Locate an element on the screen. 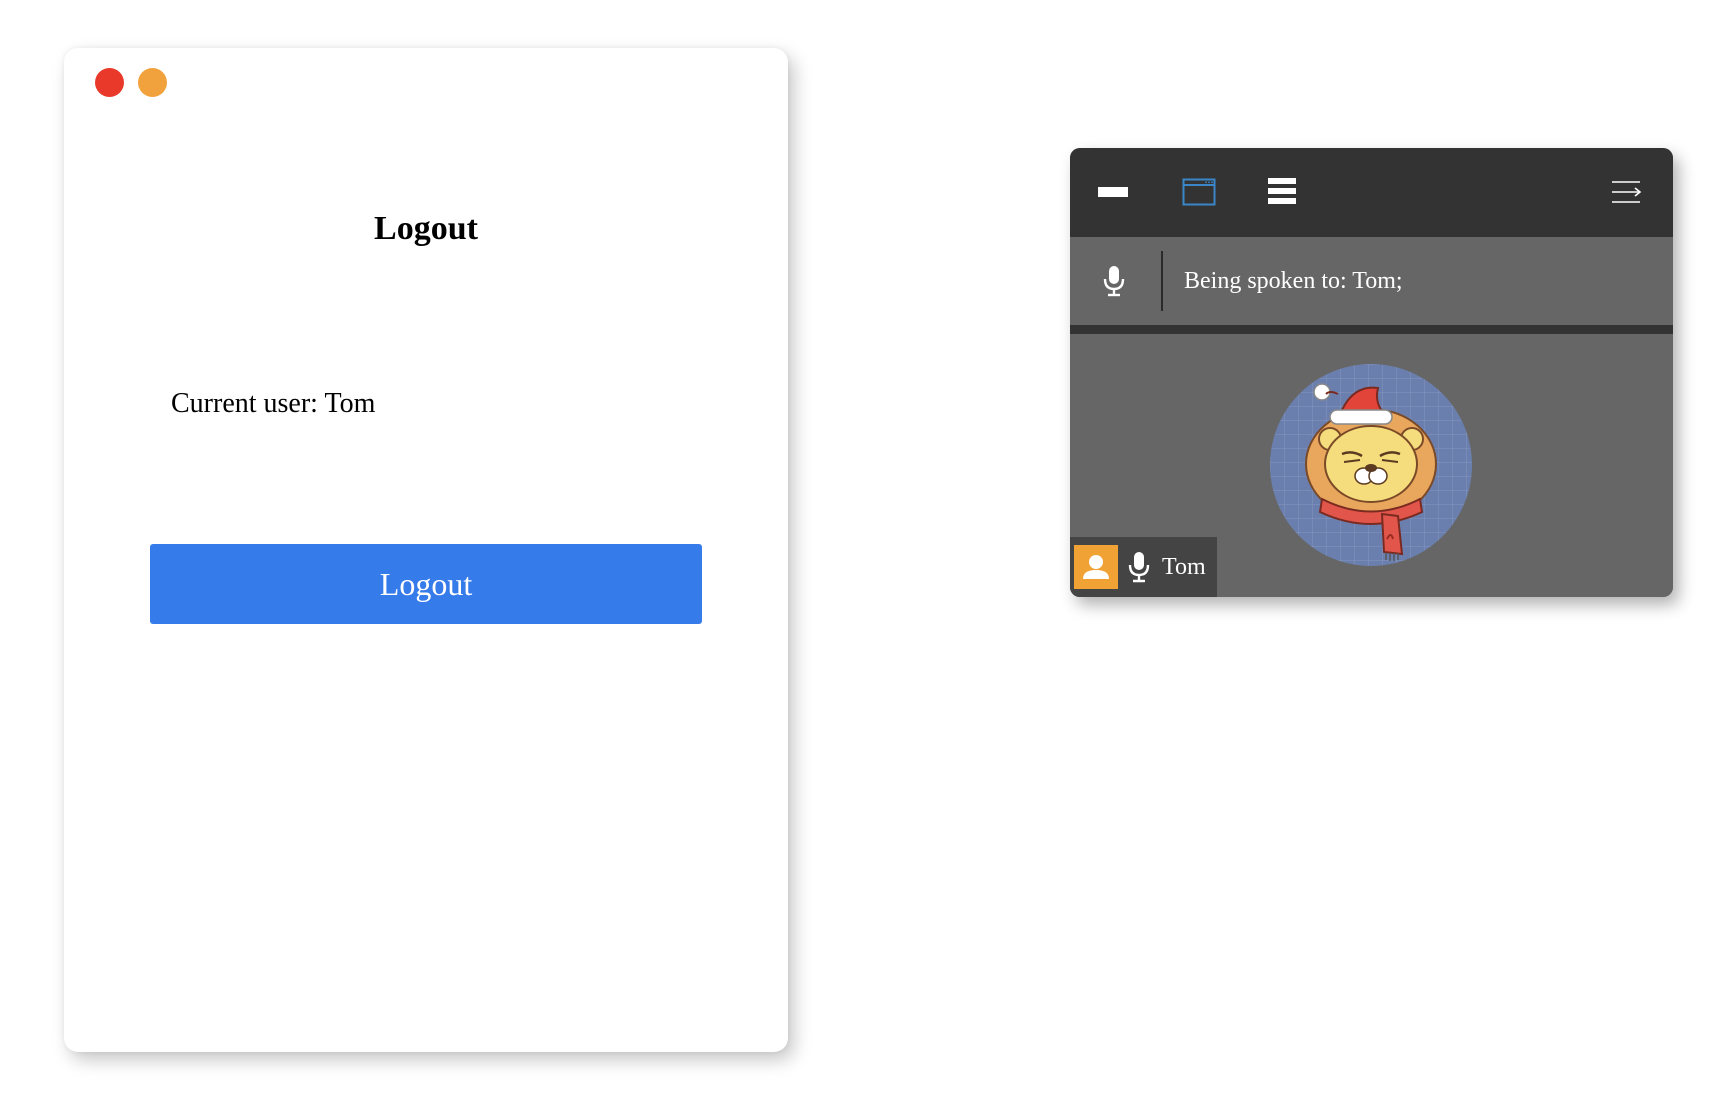 This screenshot has width=1716, height=1108. section-divider is located at coordinates (1371, 329).